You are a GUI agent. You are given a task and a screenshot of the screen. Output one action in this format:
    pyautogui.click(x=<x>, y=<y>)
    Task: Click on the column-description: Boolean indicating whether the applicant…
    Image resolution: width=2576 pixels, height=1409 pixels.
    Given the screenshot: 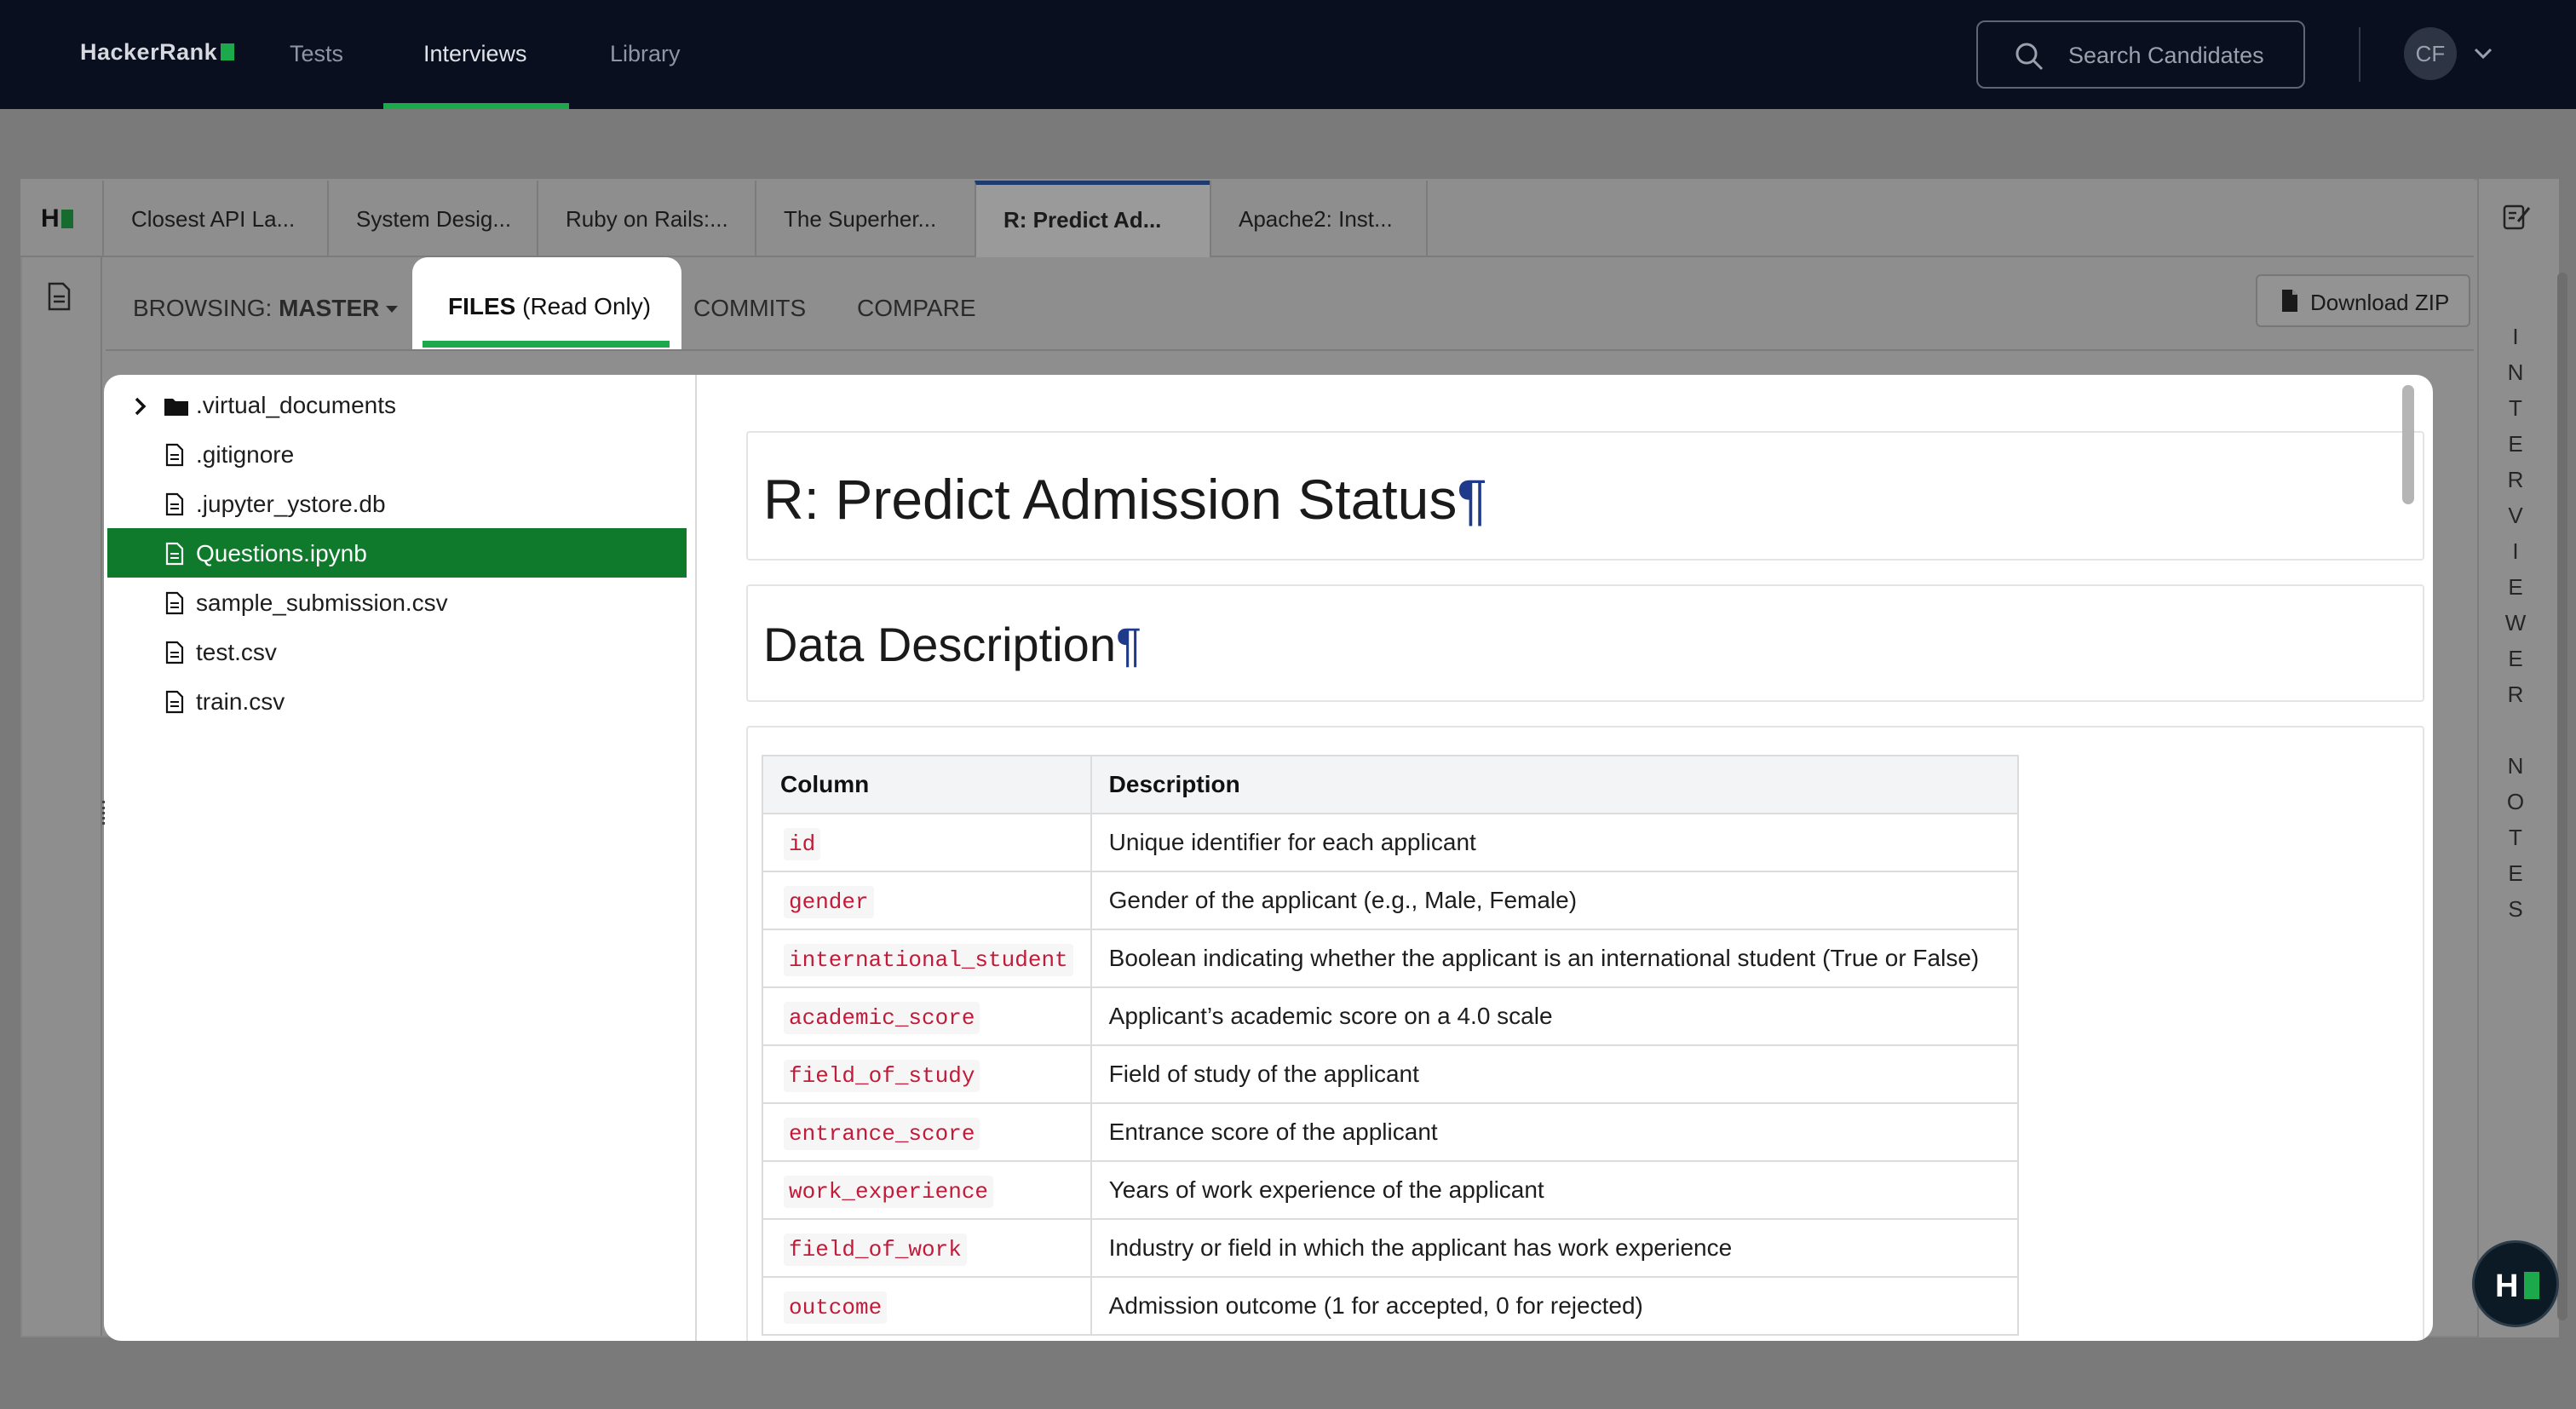 What is the action you would take?
    pyautogui.click(x=1555, y=958)
    